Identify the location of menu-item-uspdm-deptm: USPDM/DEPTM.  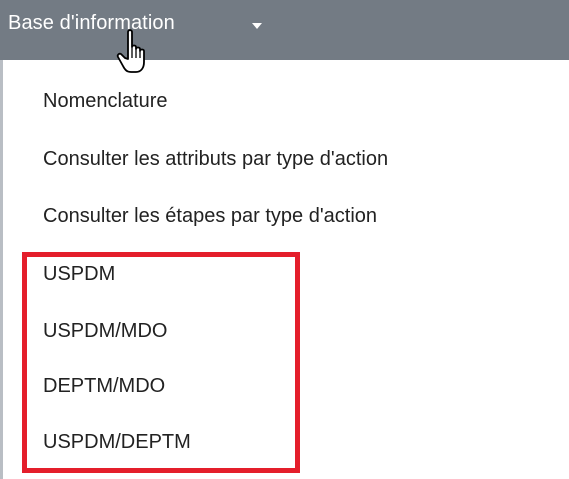
(117, 442).